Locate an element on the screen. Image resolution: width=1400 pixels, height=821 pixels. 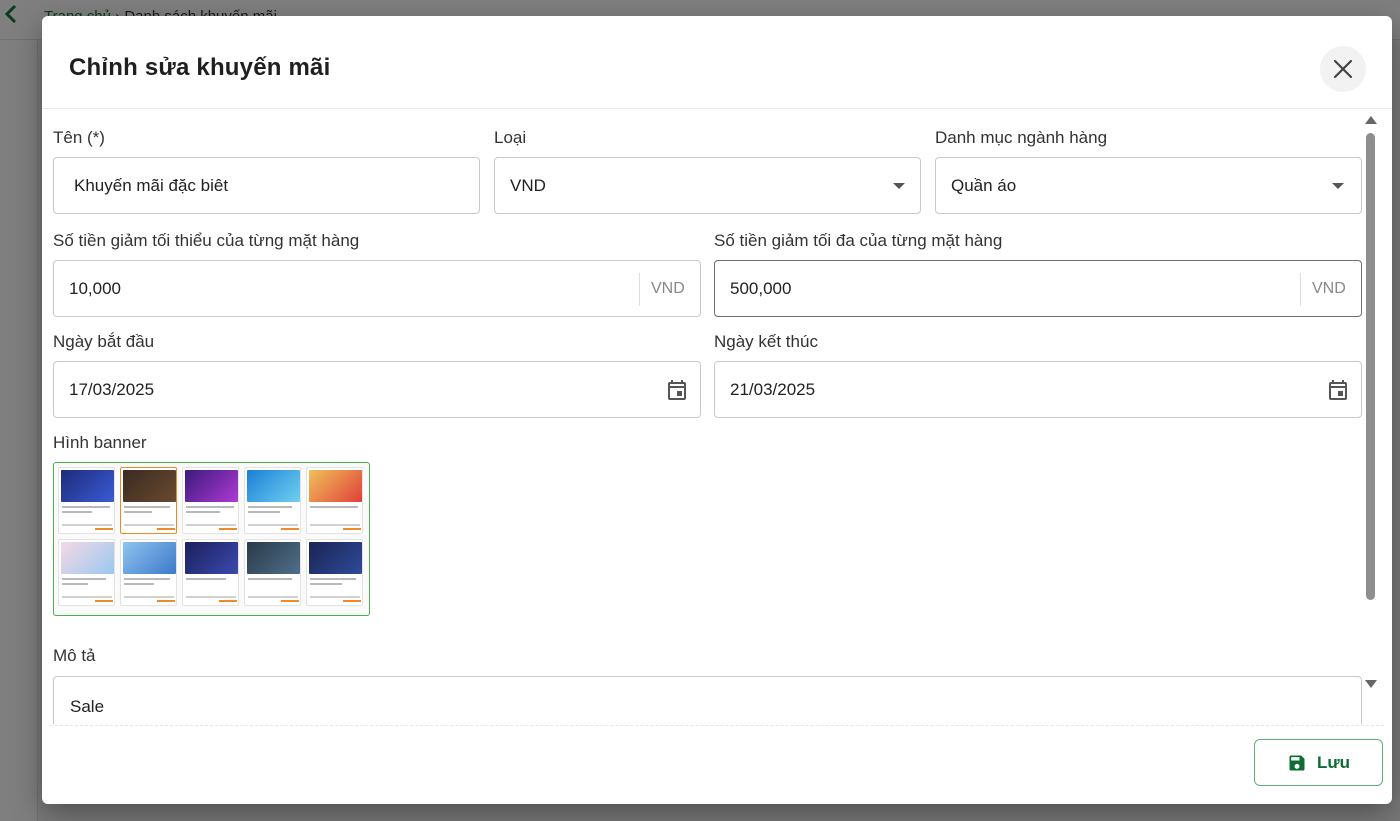
min-discount-unit: VND is located at coordinates (668, 288).